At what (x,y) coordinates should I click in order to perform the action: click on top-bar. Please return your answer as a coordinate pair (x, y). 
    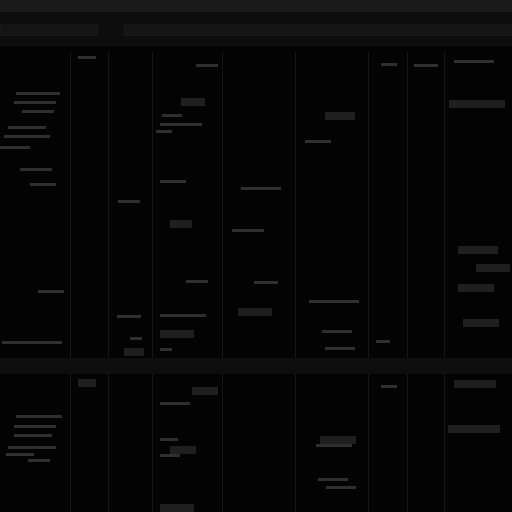
    Looking at the image, I should click on (256, 6).